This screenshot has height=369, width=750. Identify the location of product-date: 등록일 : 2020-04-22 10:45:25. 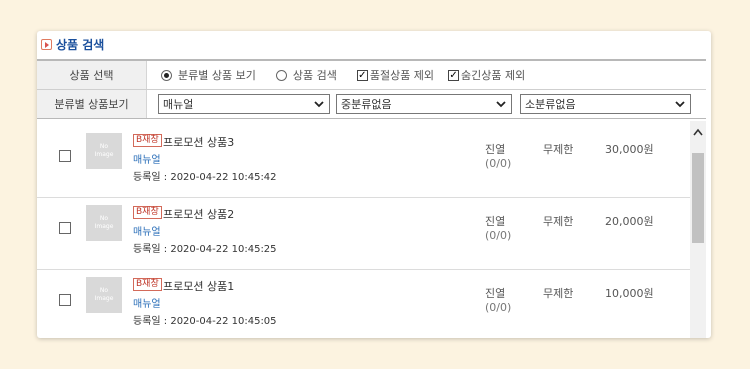
(205, 249).